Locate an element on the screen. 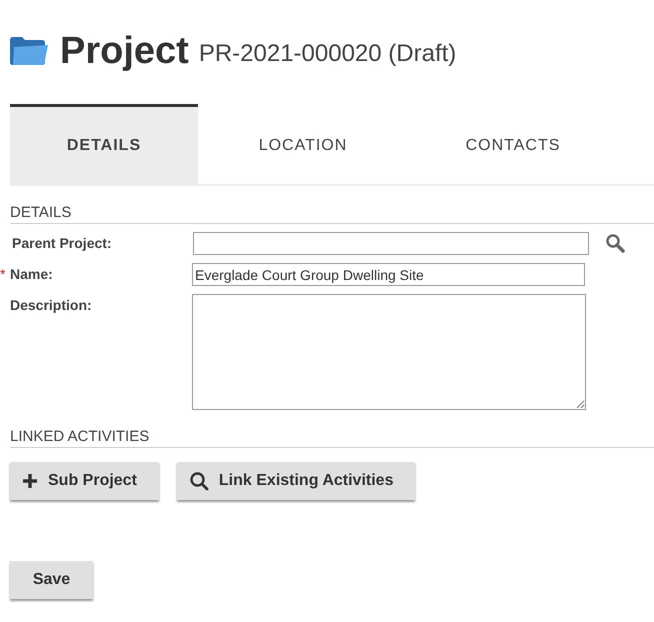  field-label: Parent Project: is located at coordinates (62, 243).